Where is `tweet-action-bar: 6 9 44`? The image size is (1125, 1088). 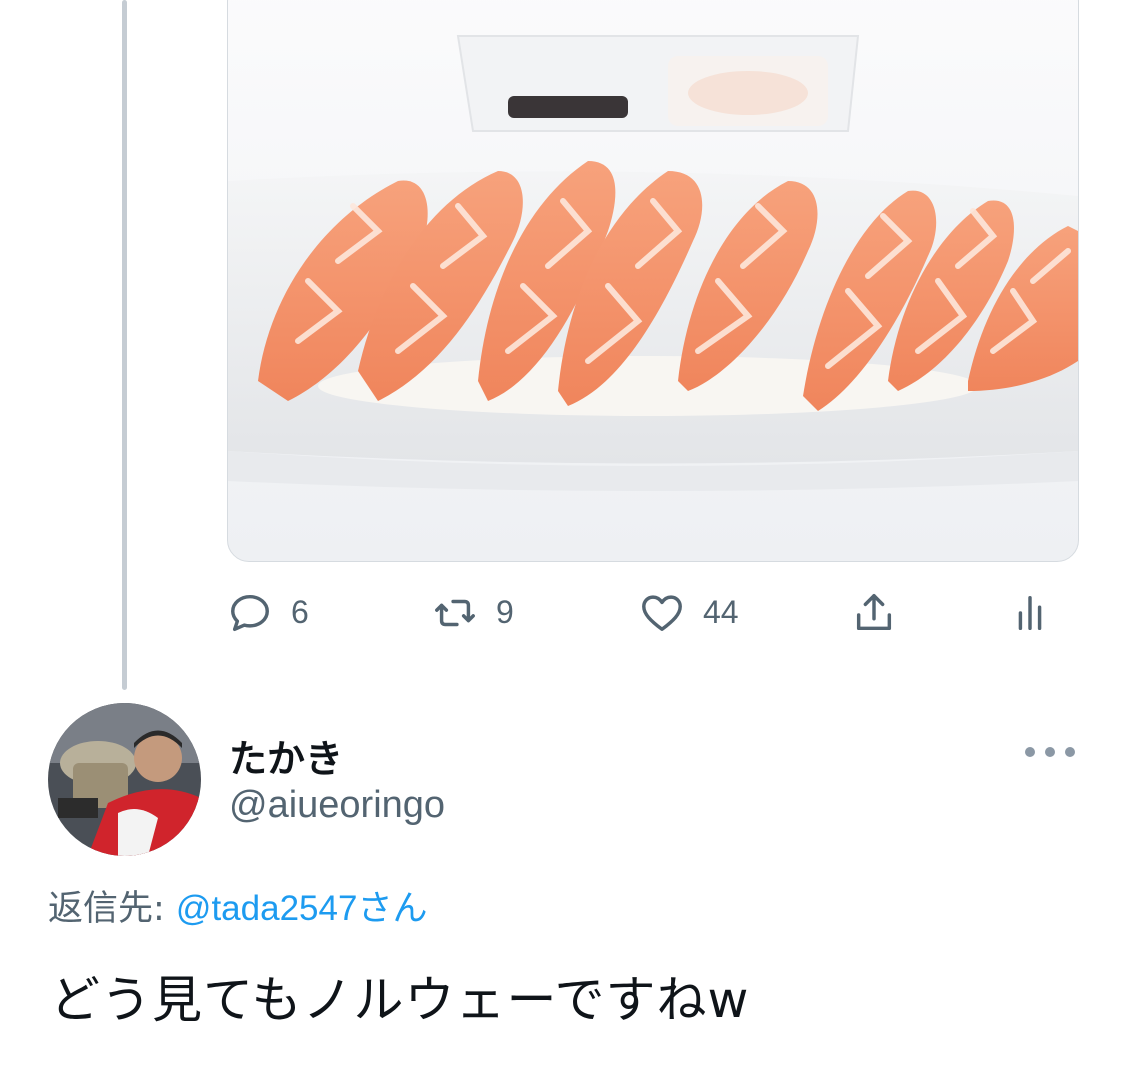 tweet-action-bar: 6 9 44 is located at coordinates (652, 612).